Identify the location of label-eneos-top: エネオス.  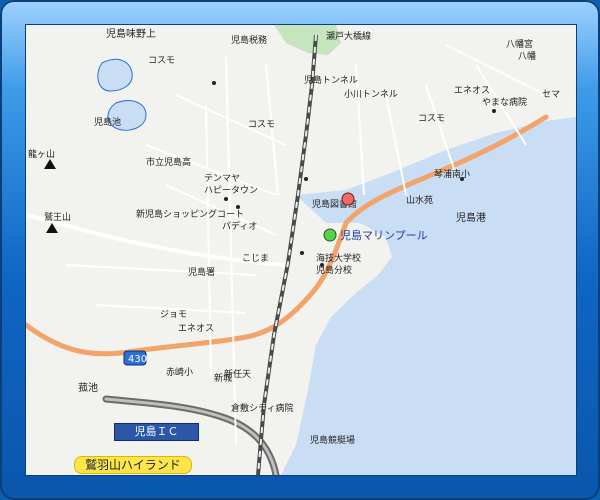
(472, 90).